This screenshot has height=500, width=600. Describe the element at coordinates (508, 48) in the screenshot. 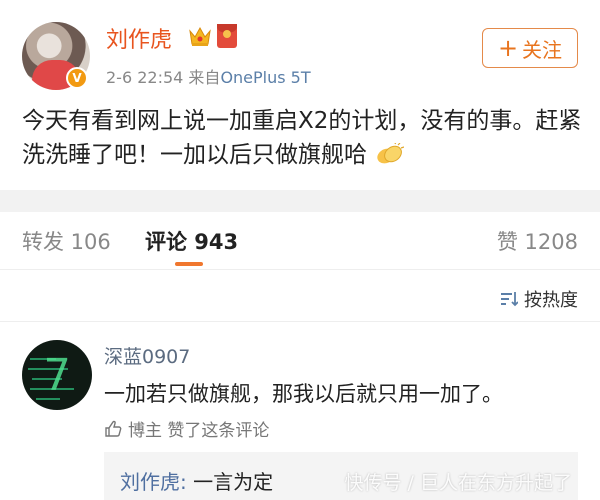

I see `plus-icon: +` at that location.